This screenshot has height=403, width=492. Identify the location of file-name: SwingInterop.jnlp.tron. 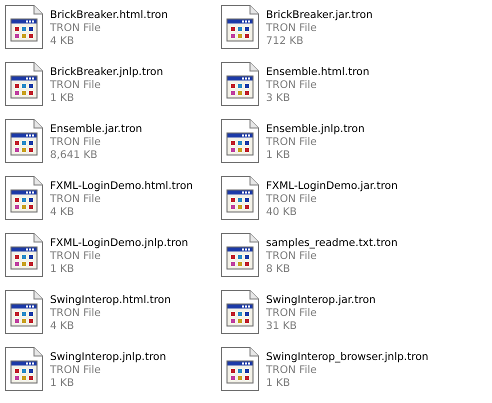
(108, 357).